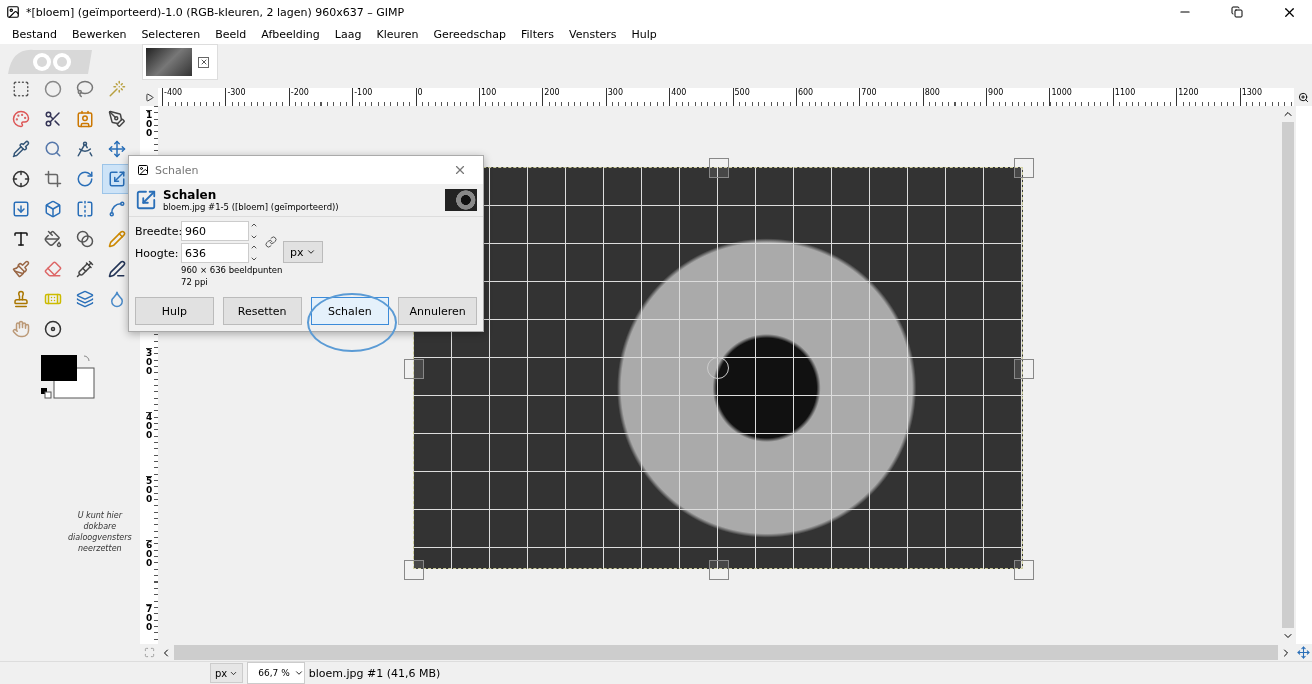  What do you see at coordinates (117, 209) in the screenshot?
I see `curve-icon` at bounding box center [117, 209].